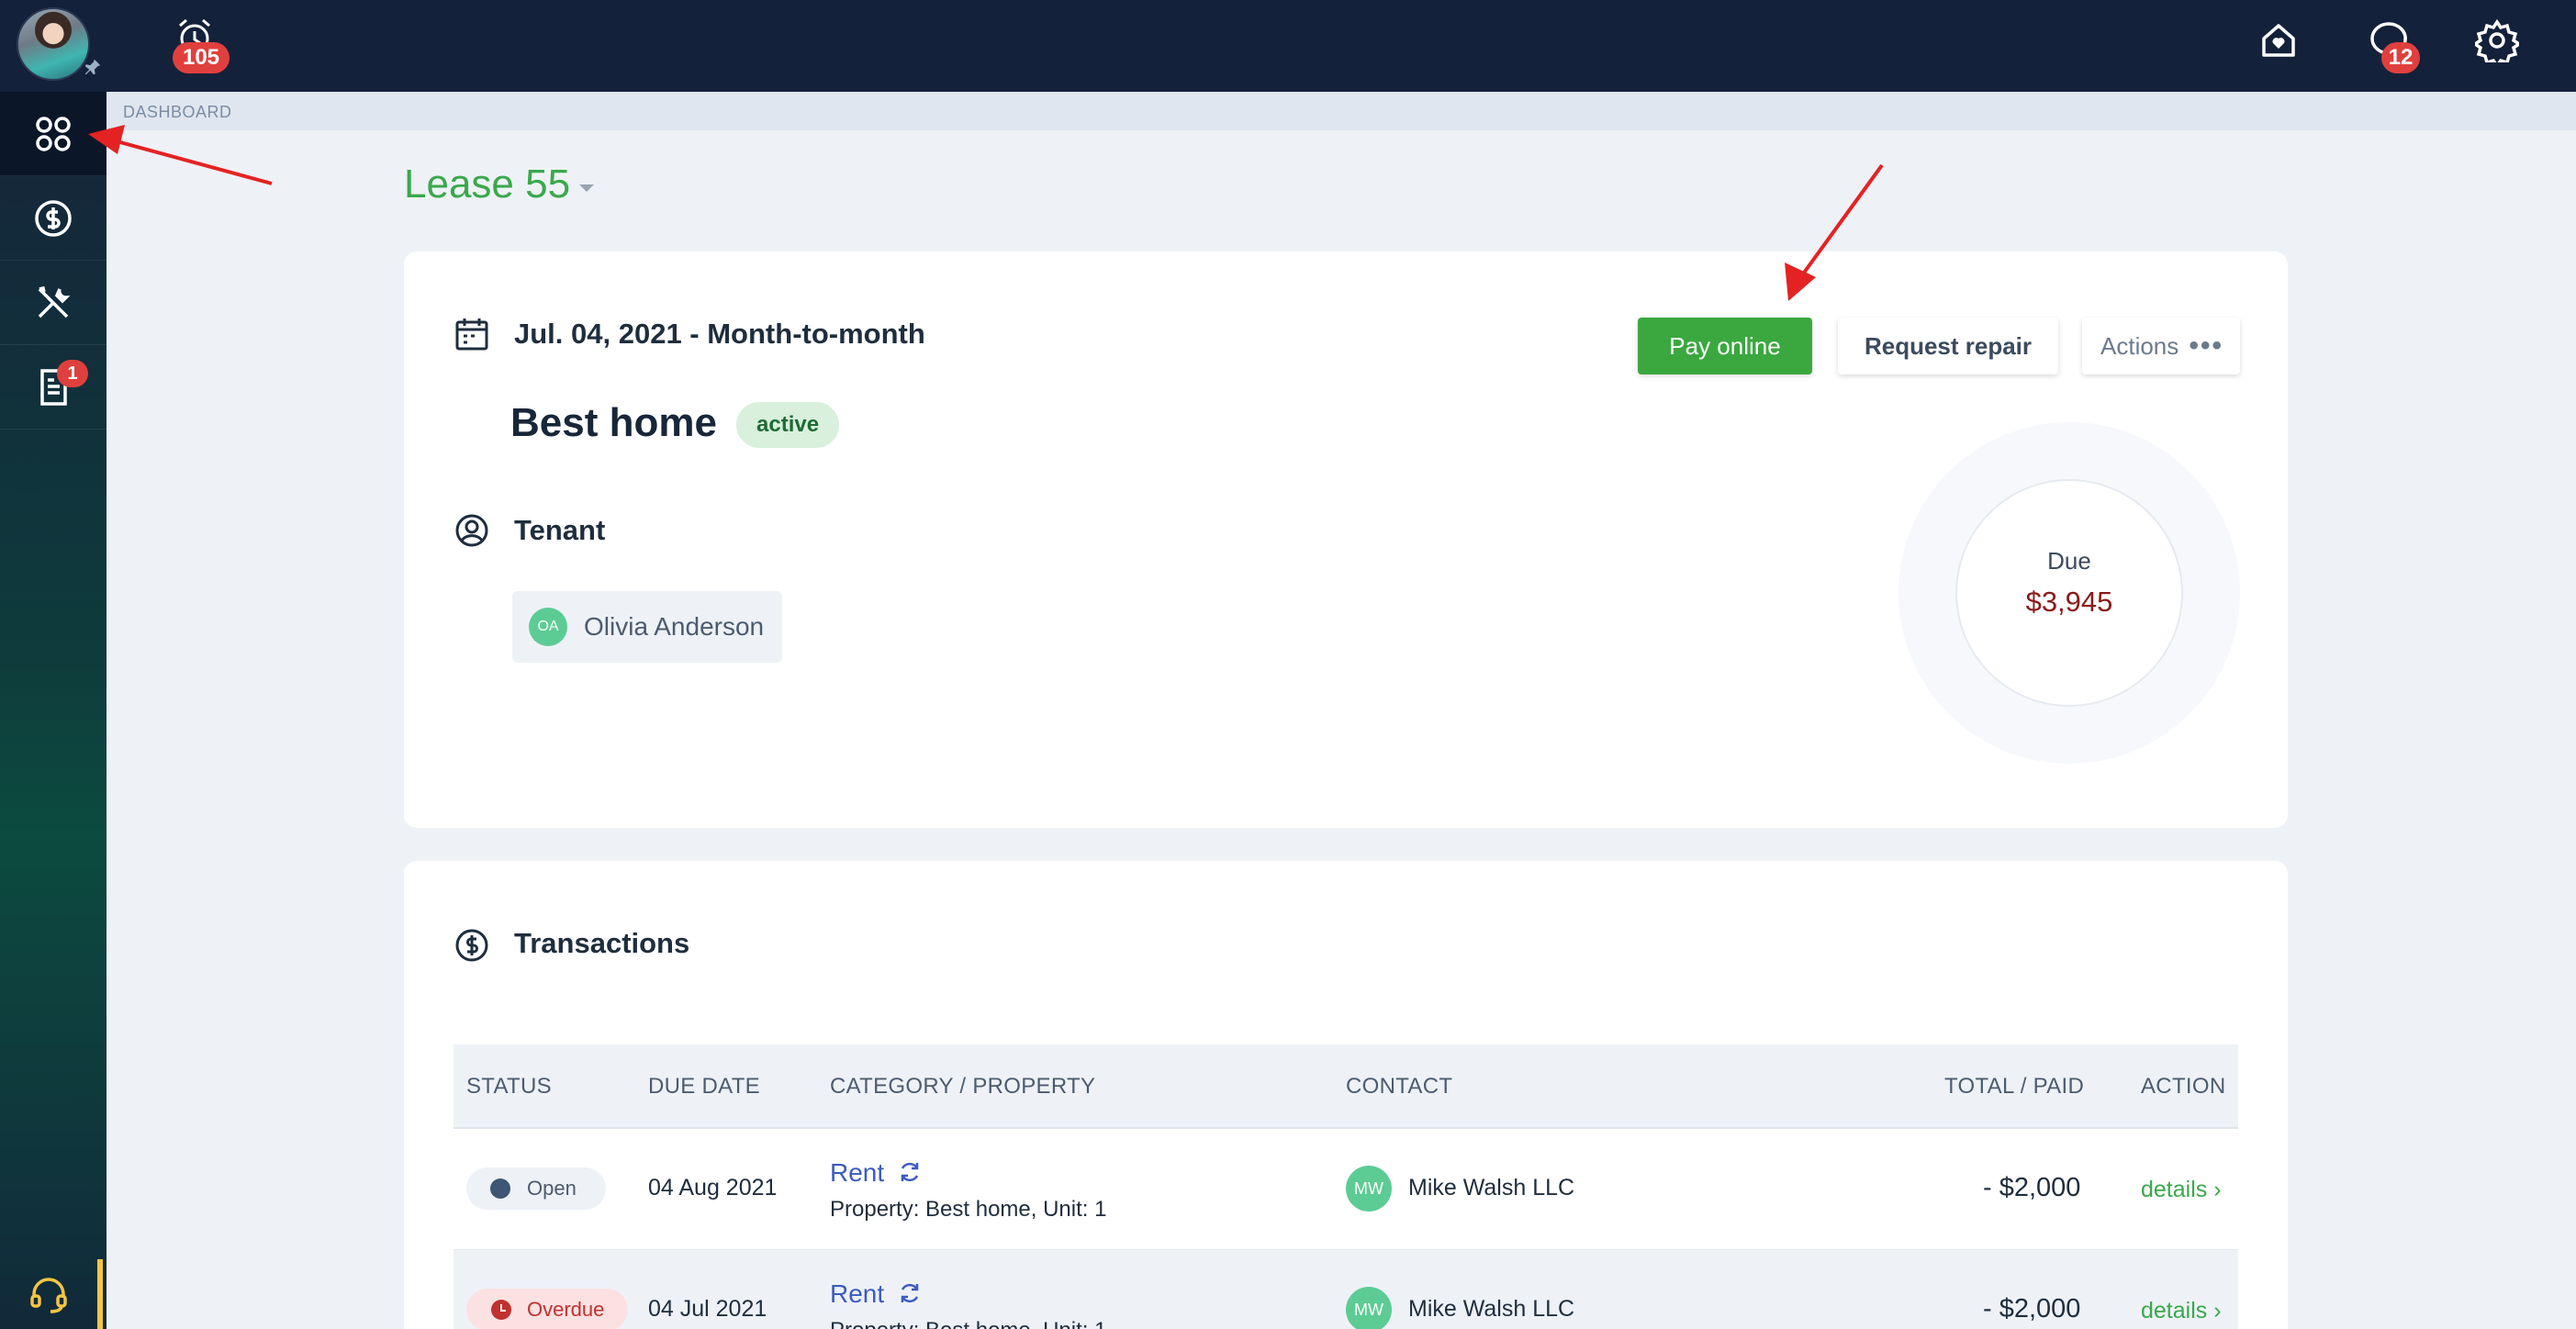 The image size is (2576, 1329). Describe the element at coordinates (707, 1309) in the screenshot. I see `due-date: 04 Jul 2021` at that location.